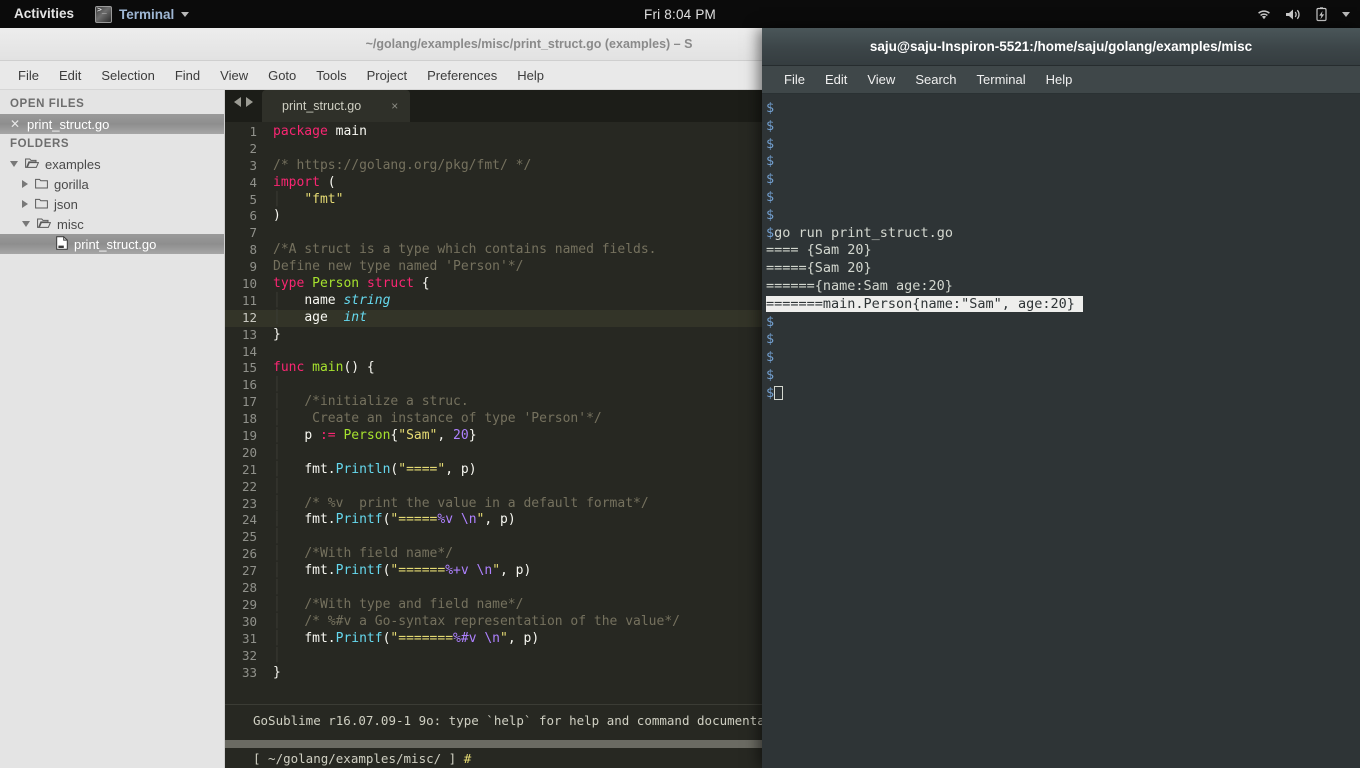  What do you see at coordinates (358, 758) in the screenshot?
I see `console-prompt-path: [ ~/golang/examples/misc/ ]` at bounding box center [358, 758].